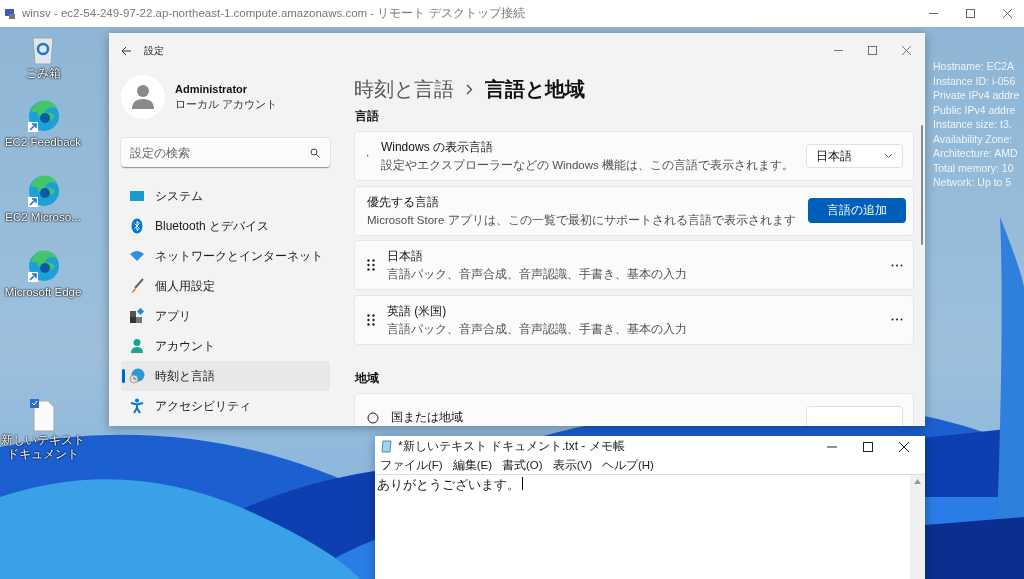  What do you see at coordinates (137, 256) in the screenshot?
I see `wifi-icon` at bounding box center [137, 256].